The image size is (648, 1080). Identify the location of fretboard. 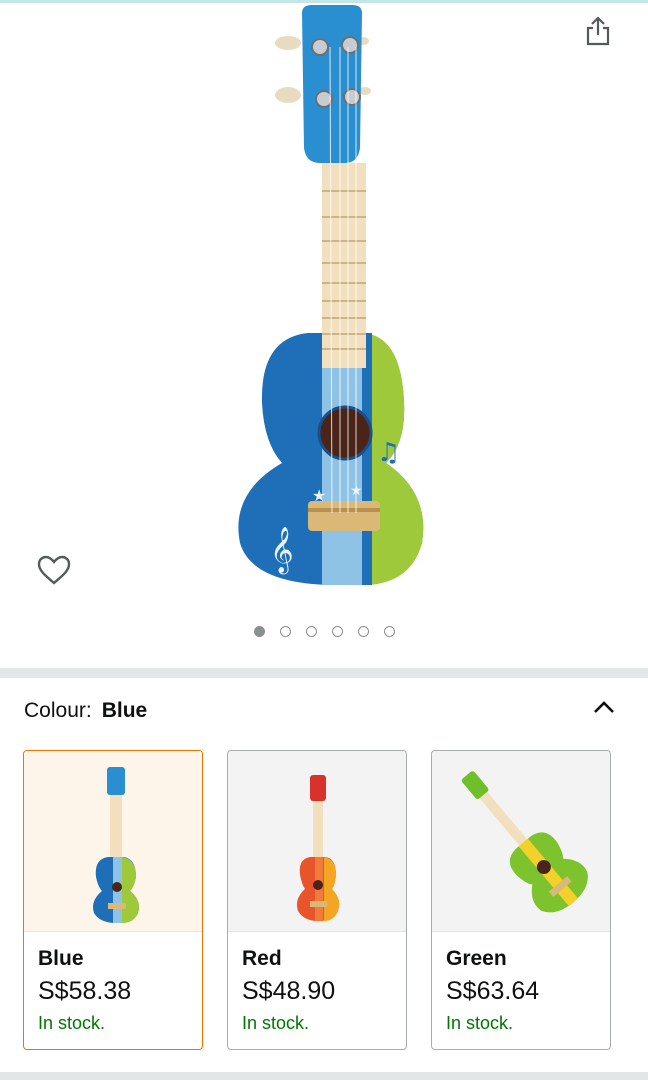
(344, 265).